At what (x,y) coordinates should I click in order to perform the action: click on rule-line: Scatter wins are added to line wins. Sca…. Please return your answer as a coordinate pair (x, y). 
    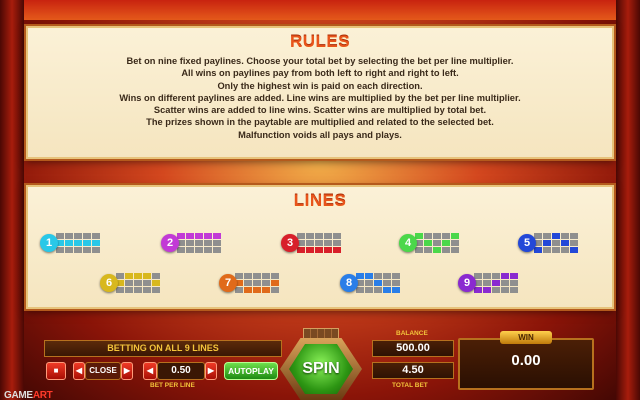
    Looking at the image, I should click on (320, 110).